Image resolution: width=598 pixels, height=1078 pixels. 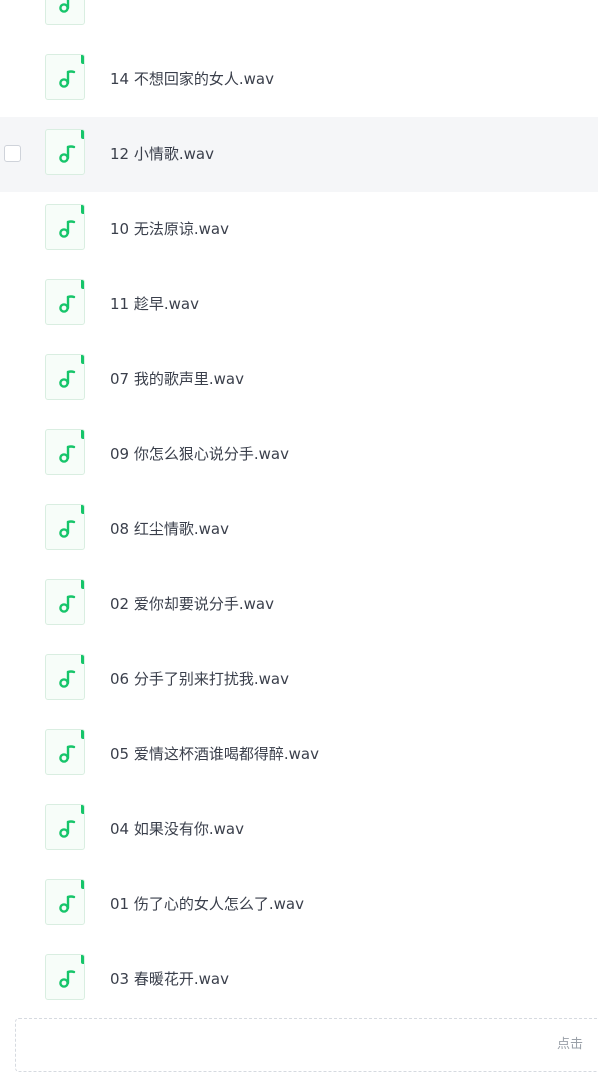 I want to click on file-row: 07 我的歌声里.wav, so click(x=299, y=379).